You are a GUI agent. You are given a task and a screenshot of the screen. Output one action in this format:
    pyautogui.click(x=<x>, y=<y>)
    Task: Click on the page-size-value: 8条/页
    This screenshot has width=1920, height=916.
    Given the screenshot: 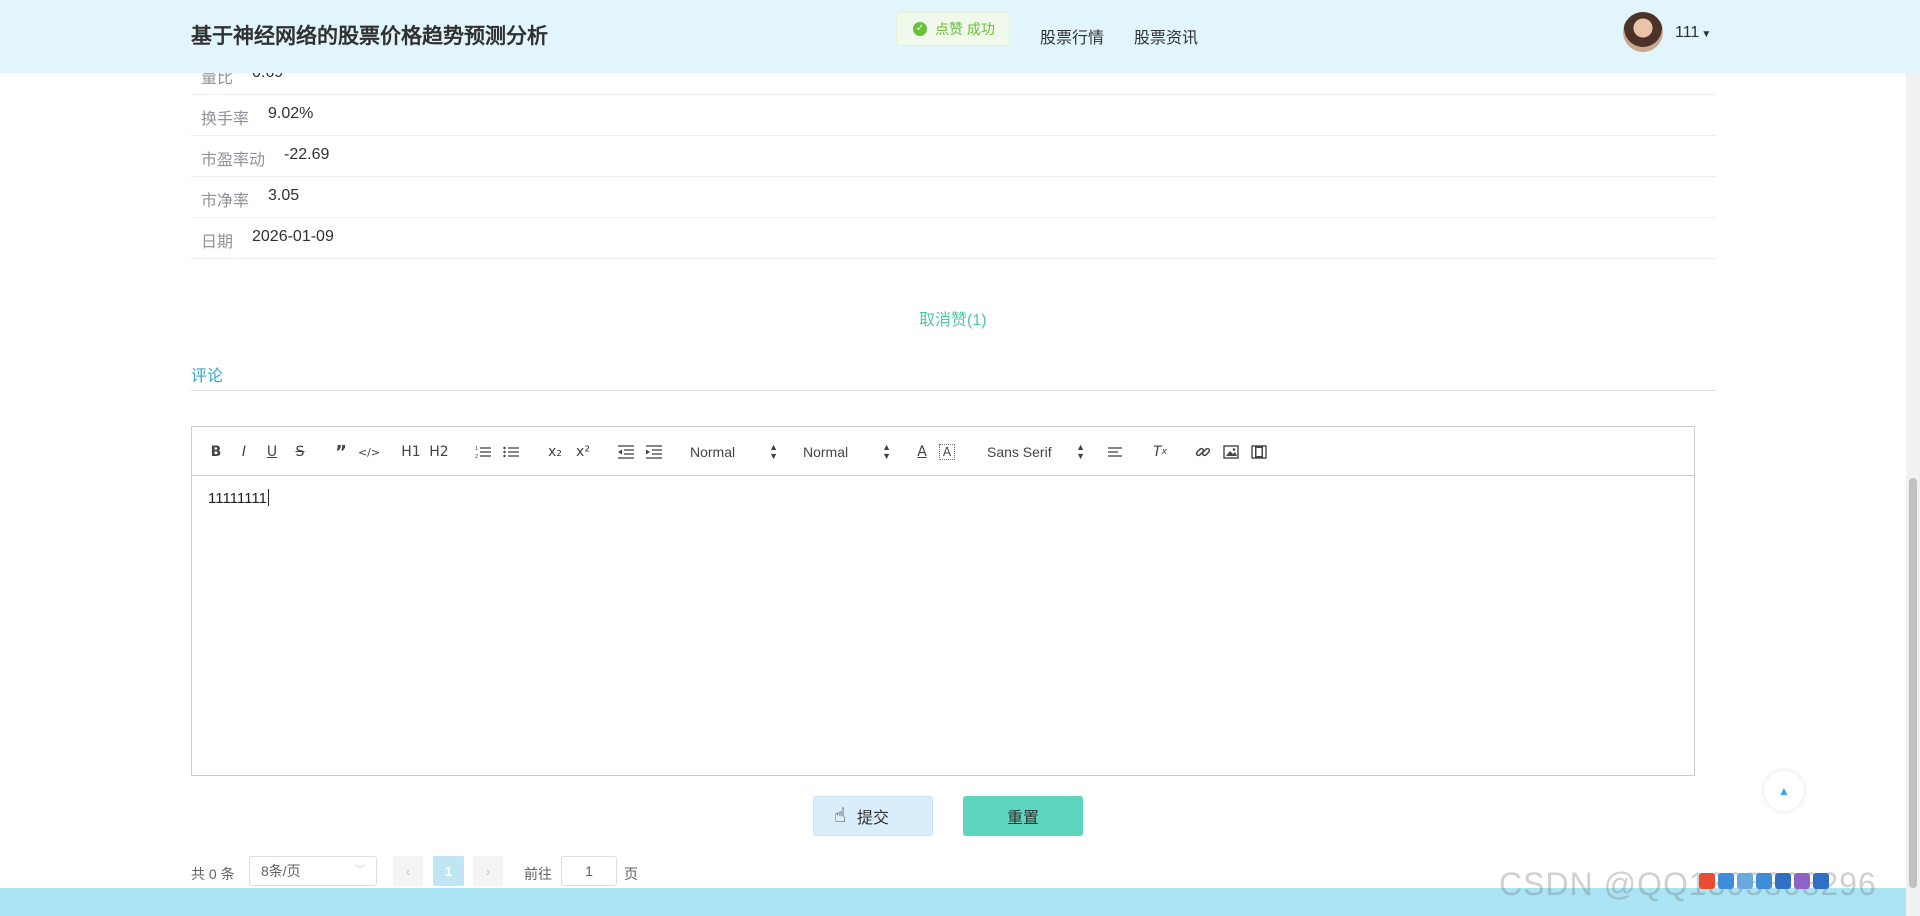 What is the action you would take?
    pyautogui.click(x=281, y=871)
    